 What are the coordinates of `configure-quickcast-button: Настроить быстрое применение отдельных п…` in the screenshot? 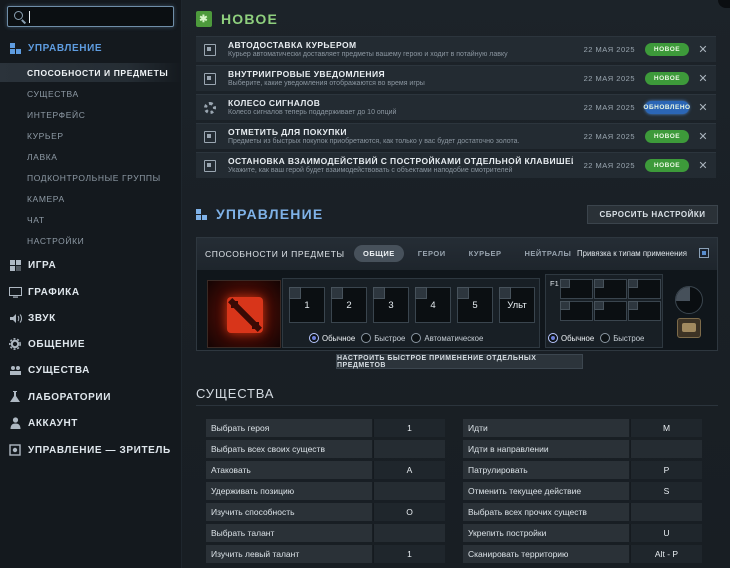 It's located at (459, 361).